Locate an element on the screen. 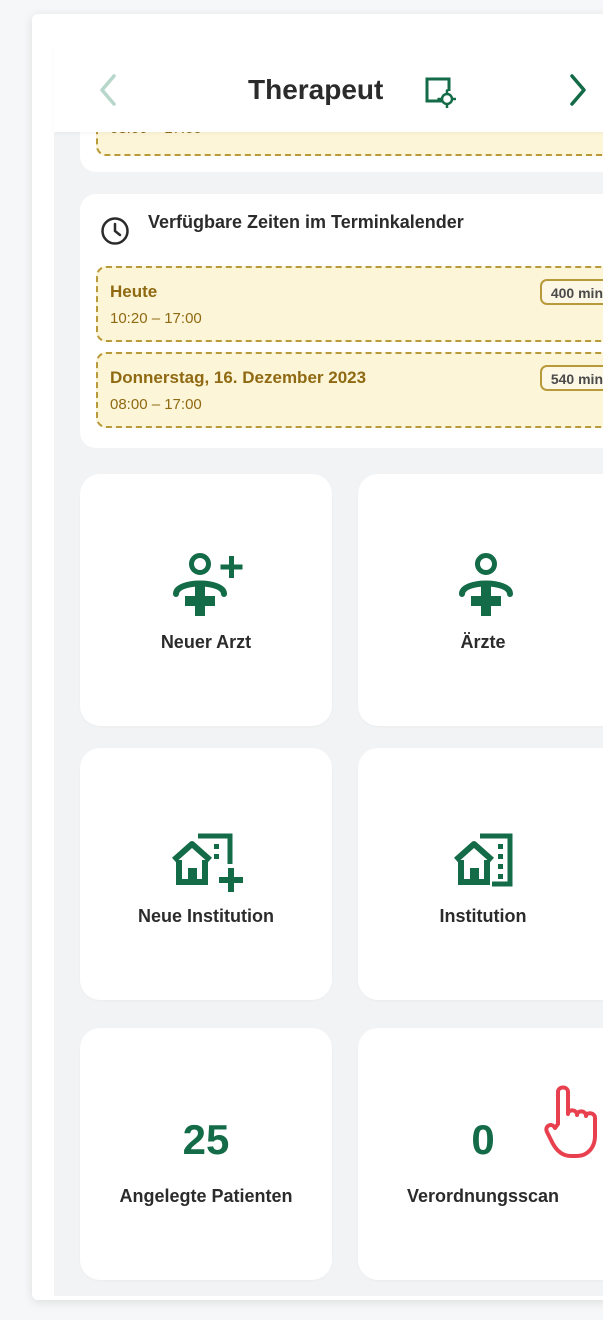 Image resolution: width=603 pixels, height=1320 pixels. tile-label: Institution is located at coordinates (483, 916).